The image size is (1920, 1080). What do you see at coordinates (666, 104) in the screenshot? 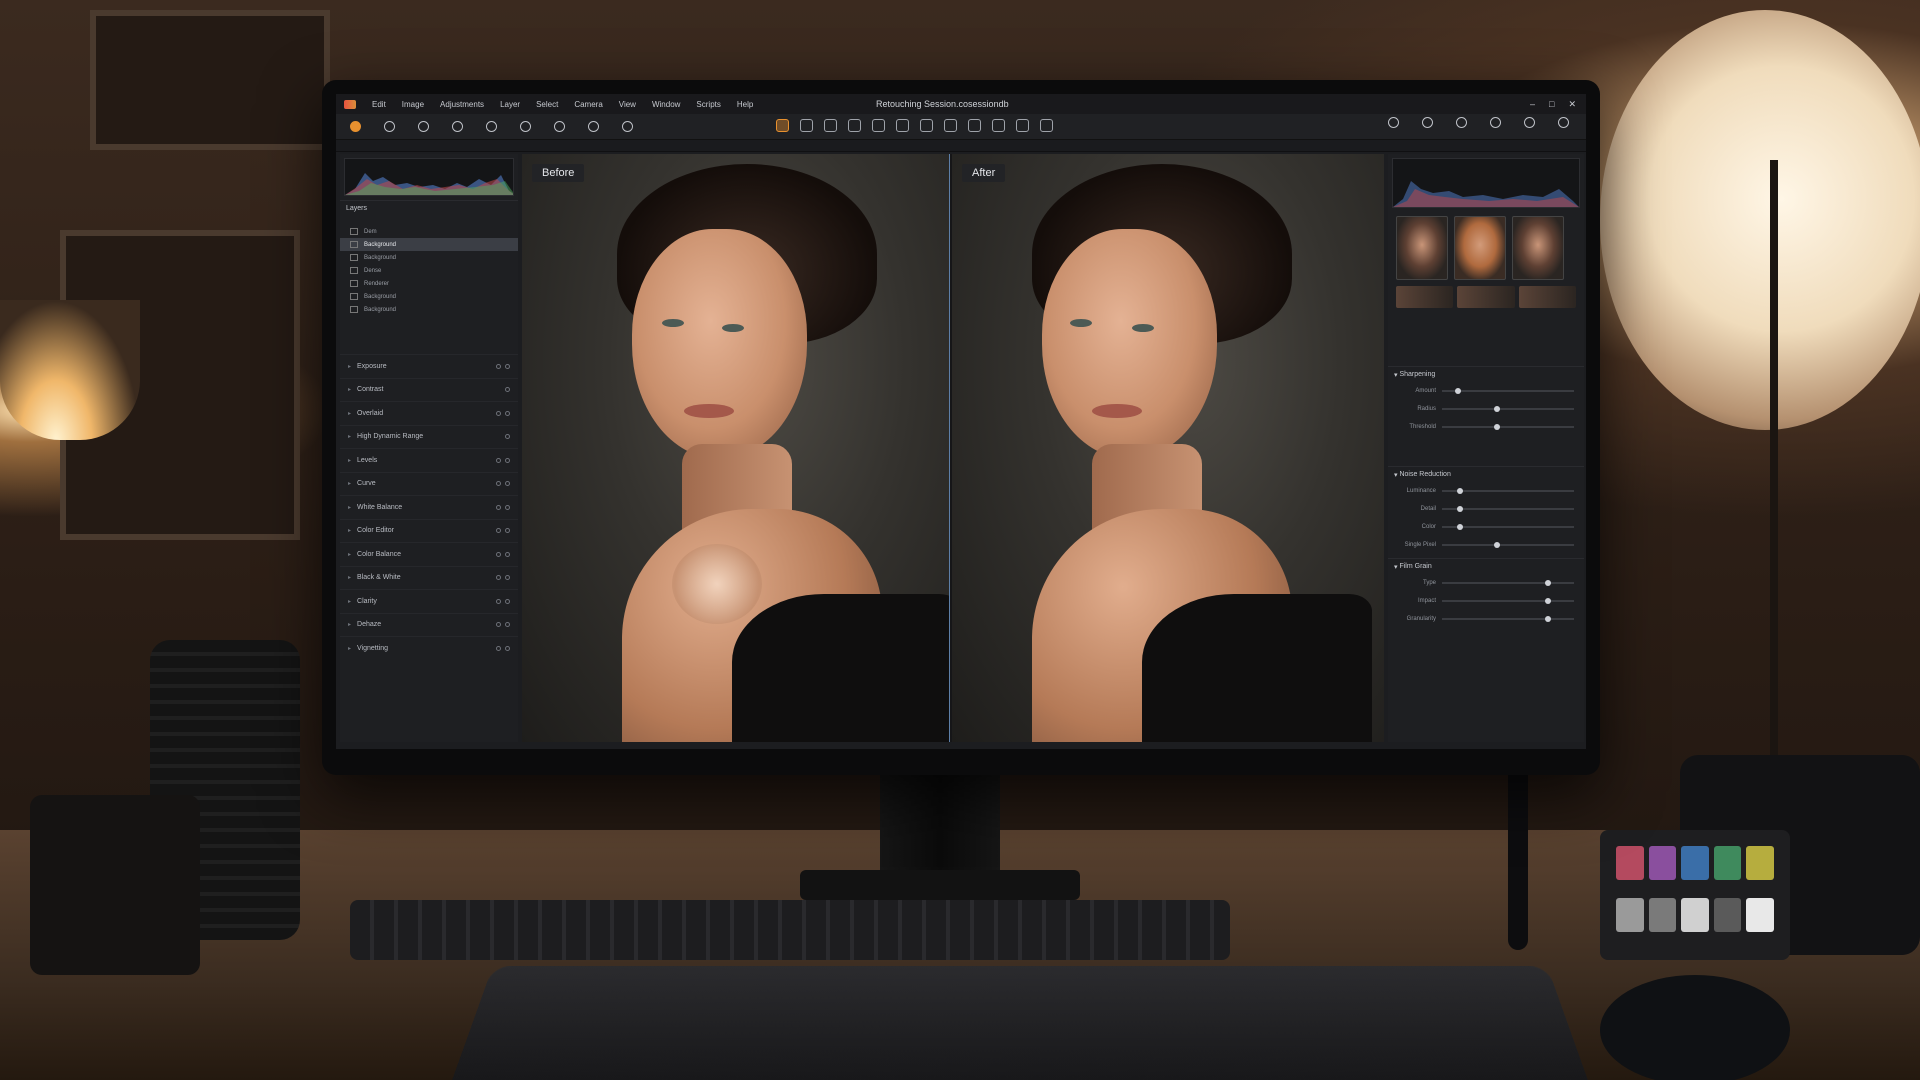
I see `menu-window: Window` at bounding box center [666, 104].